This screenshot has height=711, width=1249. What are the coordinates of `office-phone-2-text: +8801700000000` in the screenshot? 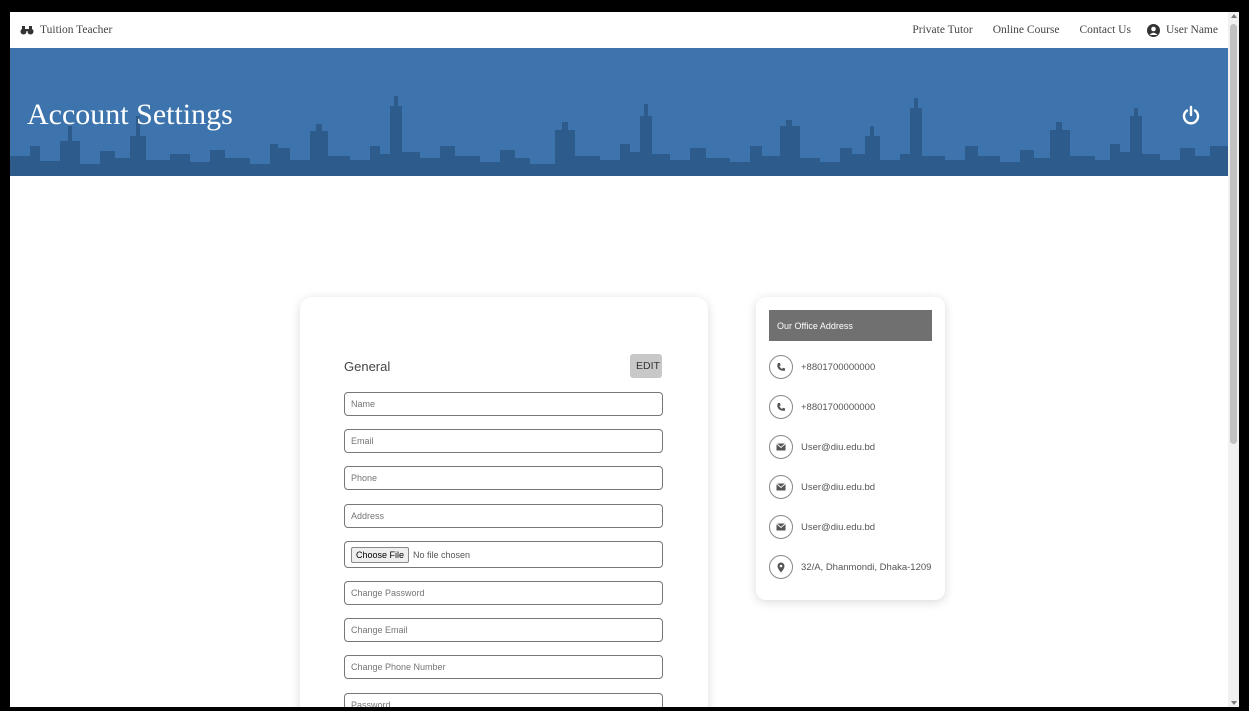 It's located at (838, 407).